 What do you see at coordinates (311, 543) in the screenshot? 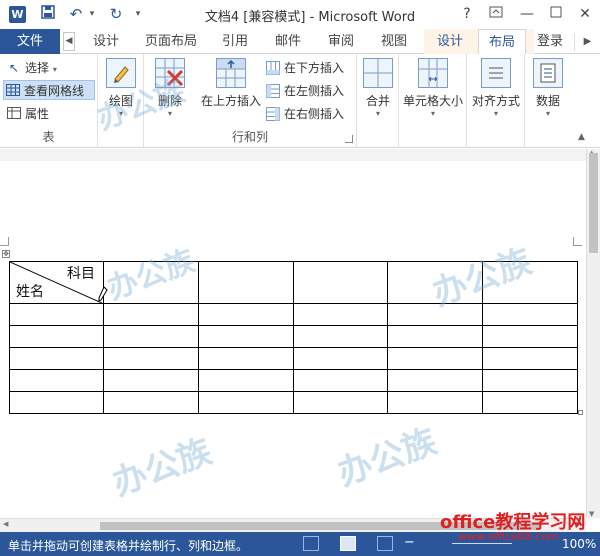
I see `read-mode-view-icon` at bounding box center [311, 543].